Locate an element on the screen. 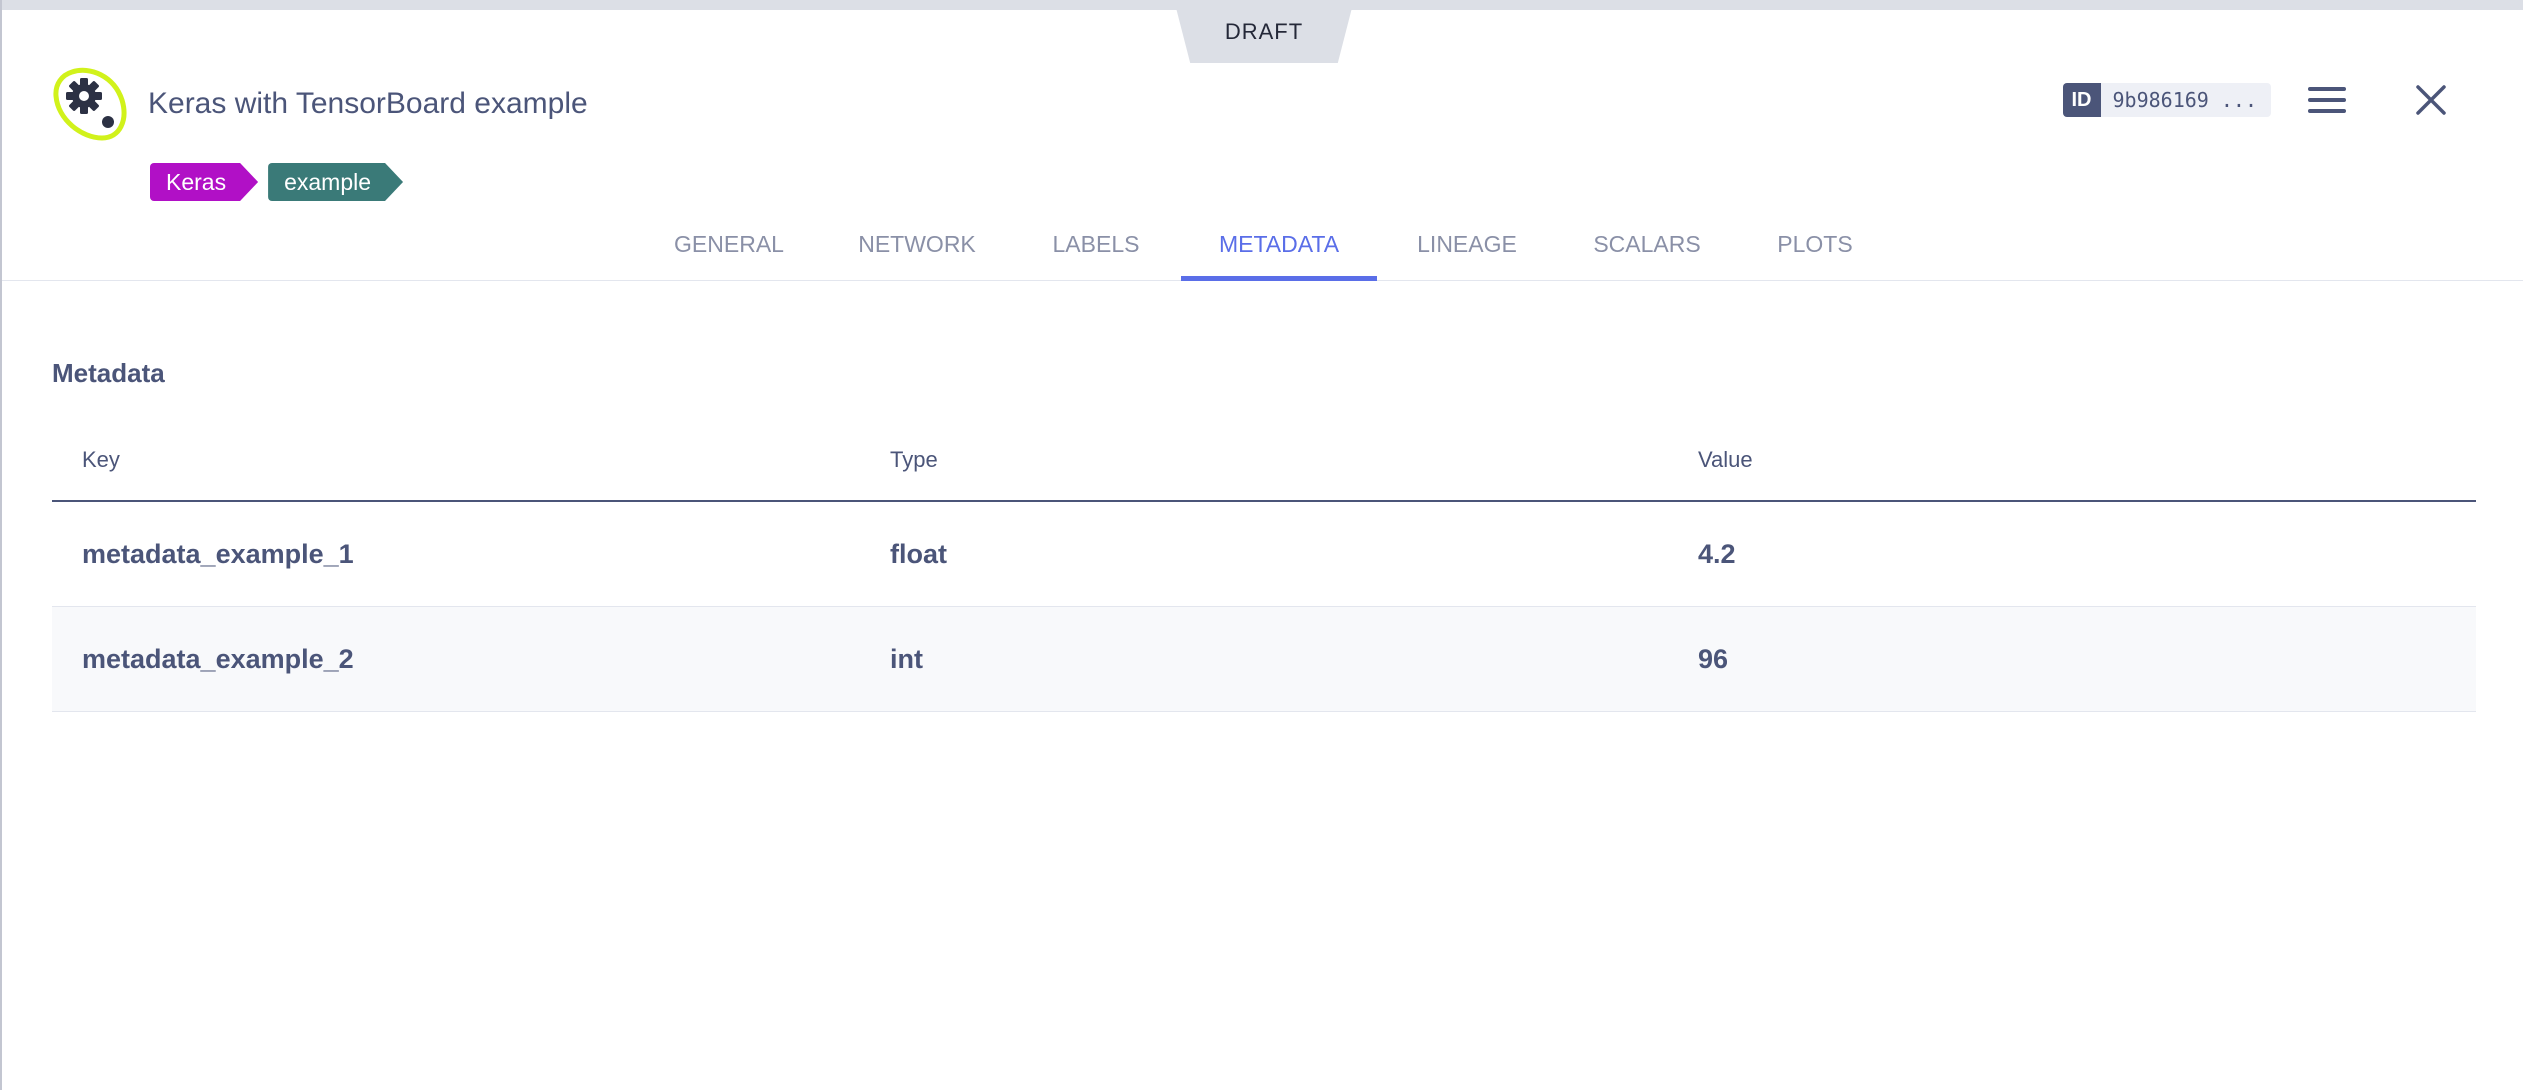  tab-general: GENERAL is located at coordinates (729, 244).